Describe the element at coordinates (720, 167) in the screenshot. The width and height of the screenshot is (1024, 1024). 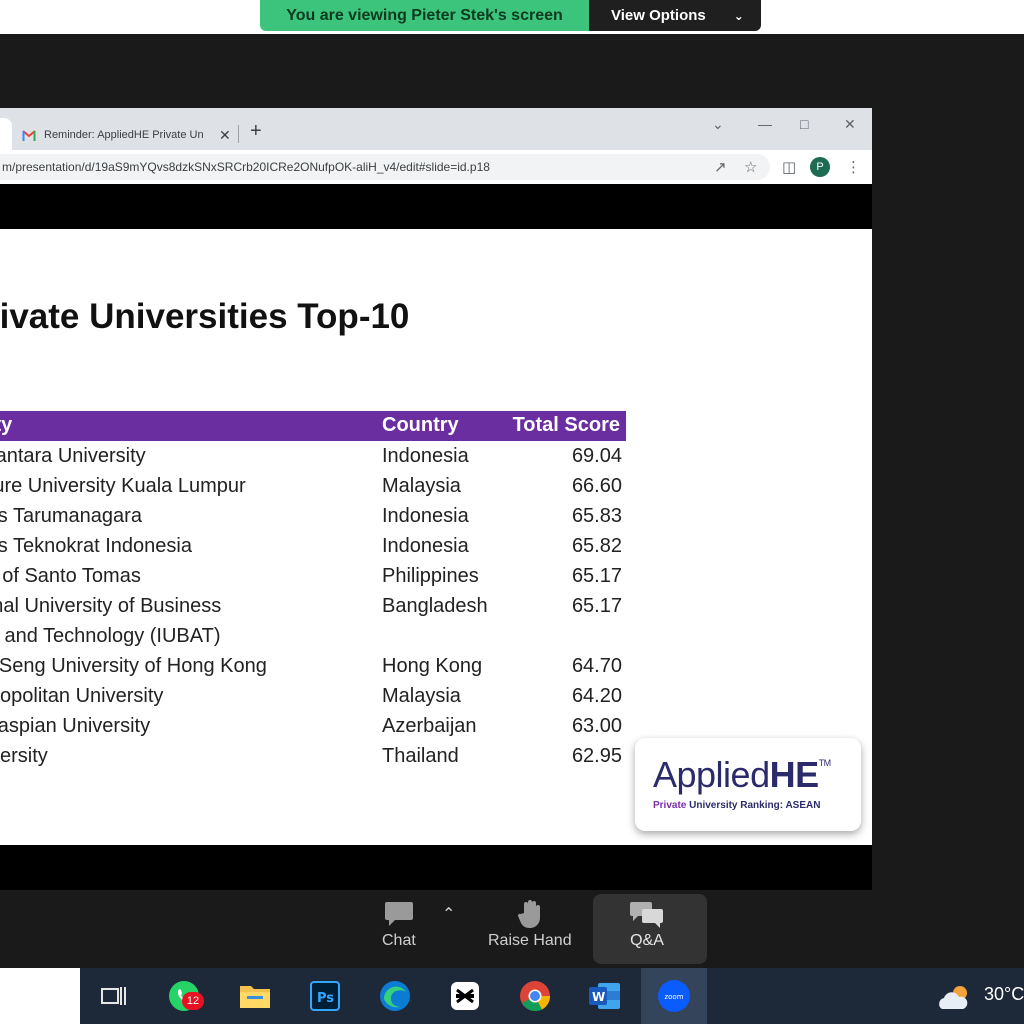
I see `share-icon: ↗` at that location.